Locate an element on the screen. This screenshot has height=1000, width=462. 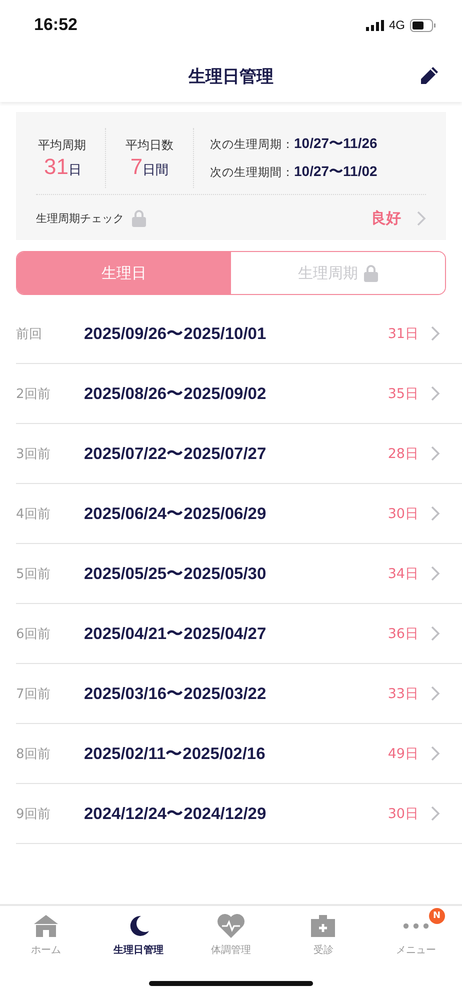
medical-kit-icon is located at coordinates (323, 926).